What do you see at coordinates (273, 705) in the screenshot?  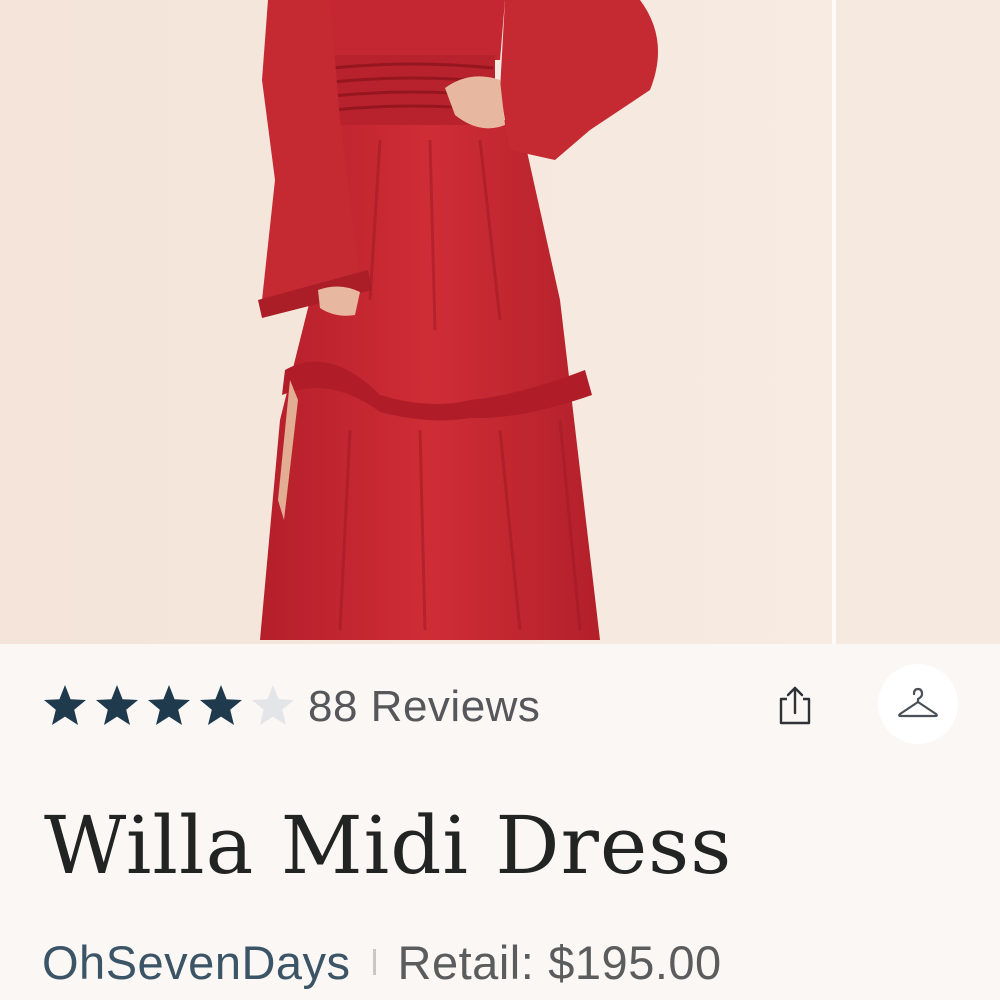 I see `star-empty-icon` at bounding box center [273, 705].